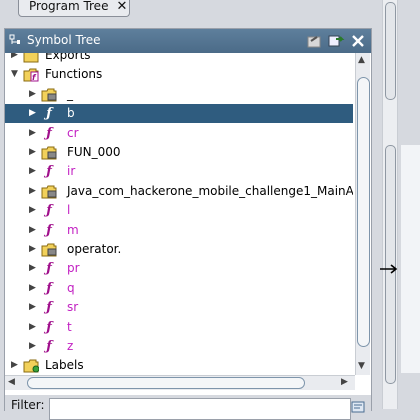 This screenshot has width=420, height=420. What do you see at coordinates (179, 152) in the screenshot?
I see `tree-item-folder: ▶ FUN_000` at bounding box center [179, 152].